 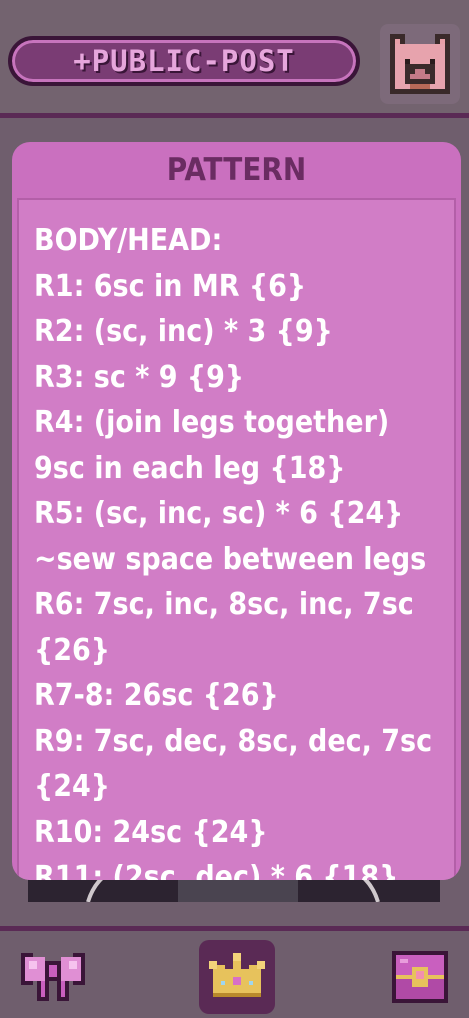 I want to click on pattern-line: 9sc in each leg {18}, so click(x=190, y=468).